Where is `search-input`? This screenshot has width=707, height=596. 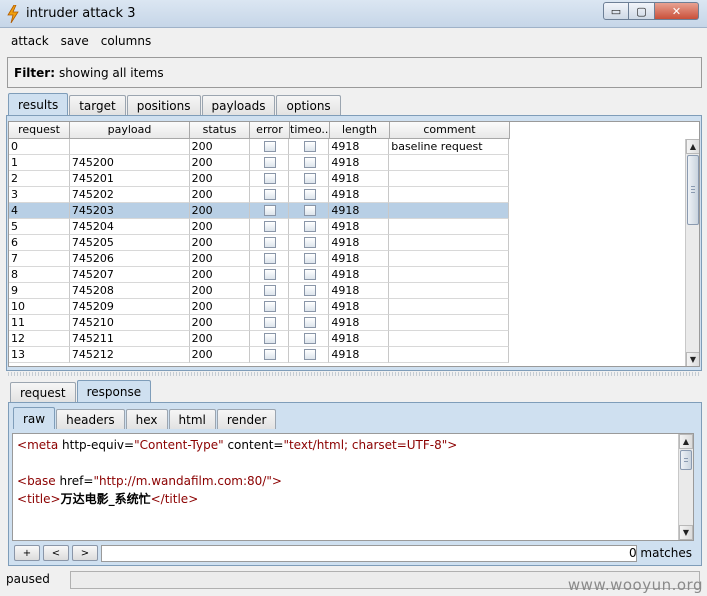 search-input is located at coordinates (369, 553).